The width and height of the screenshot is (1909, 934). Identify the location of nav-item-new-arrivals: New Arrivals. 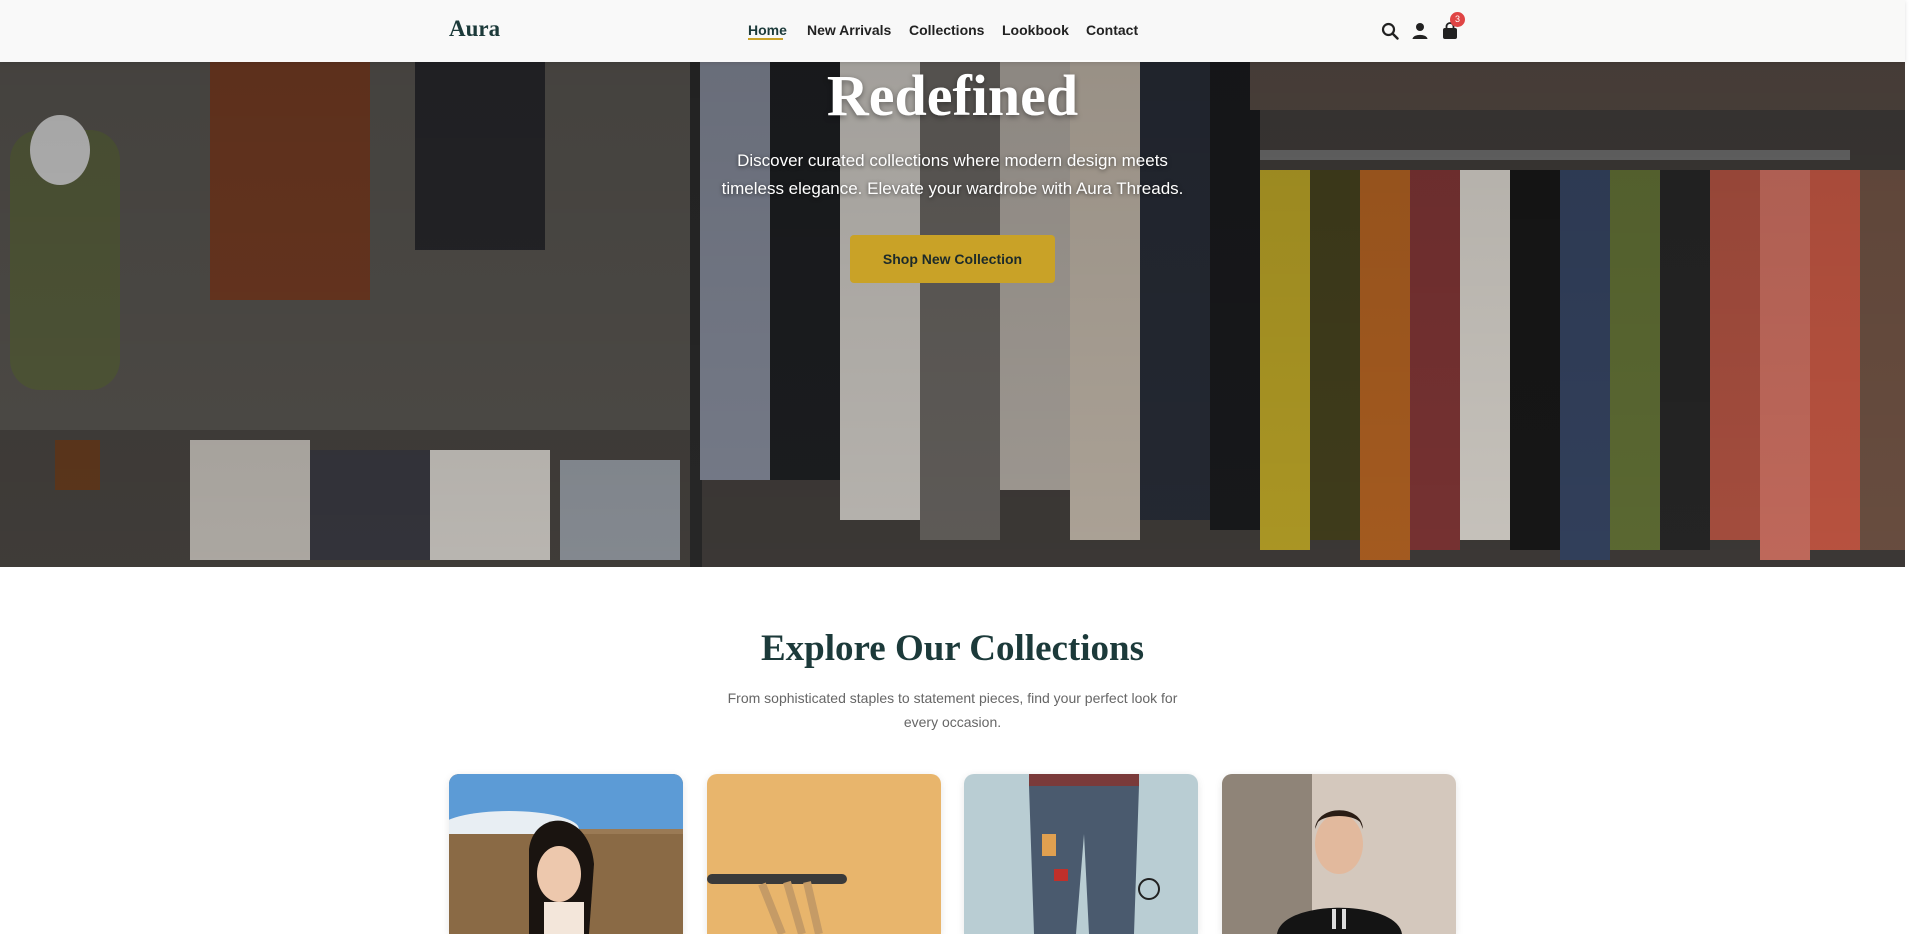
(849, 30).